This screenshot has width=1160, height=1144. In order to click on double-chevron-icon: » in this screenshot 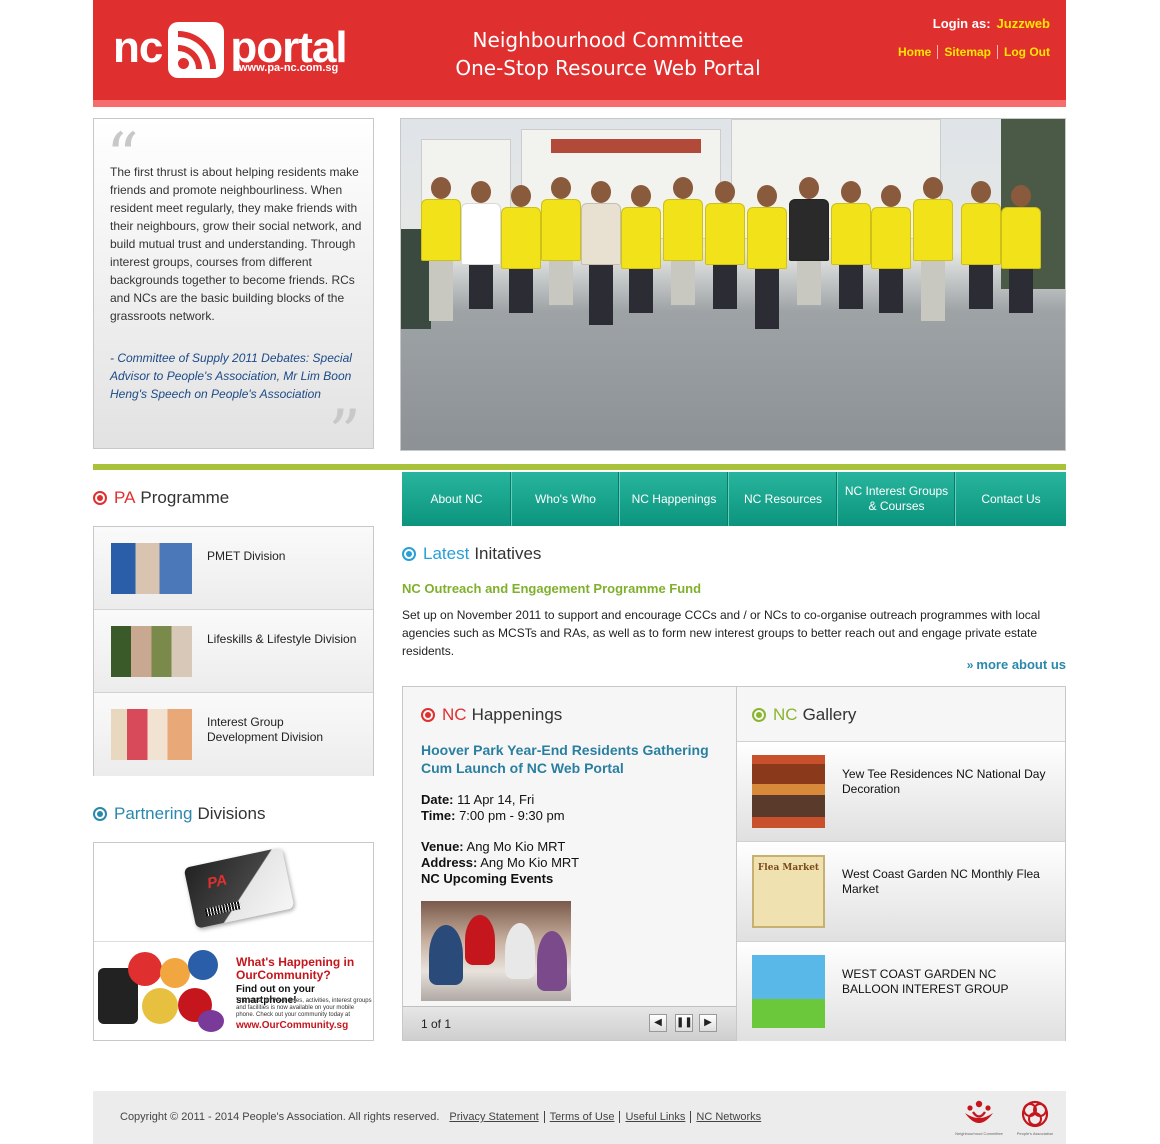, I will do `click(970, 664)`.